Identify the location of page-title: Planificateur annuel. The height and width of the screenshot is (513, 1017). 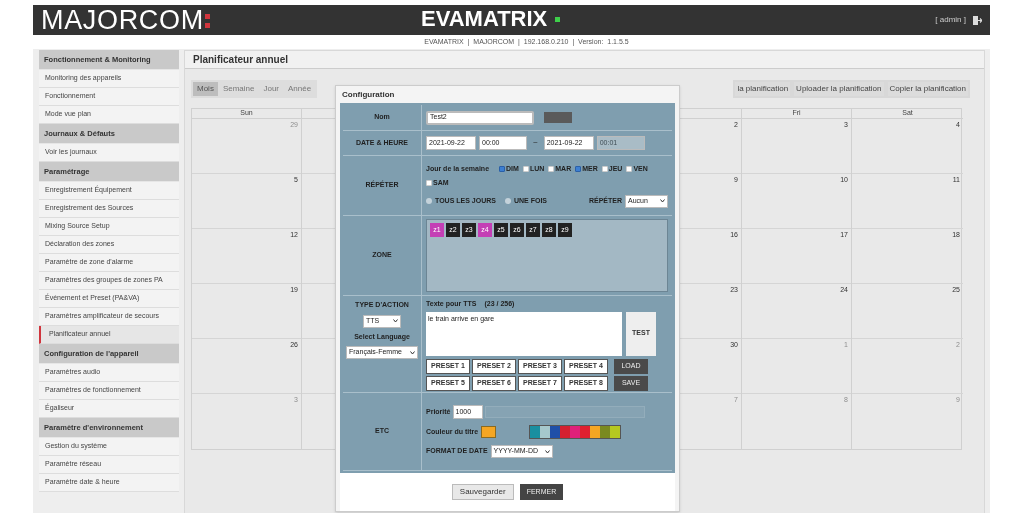
(241, 60).